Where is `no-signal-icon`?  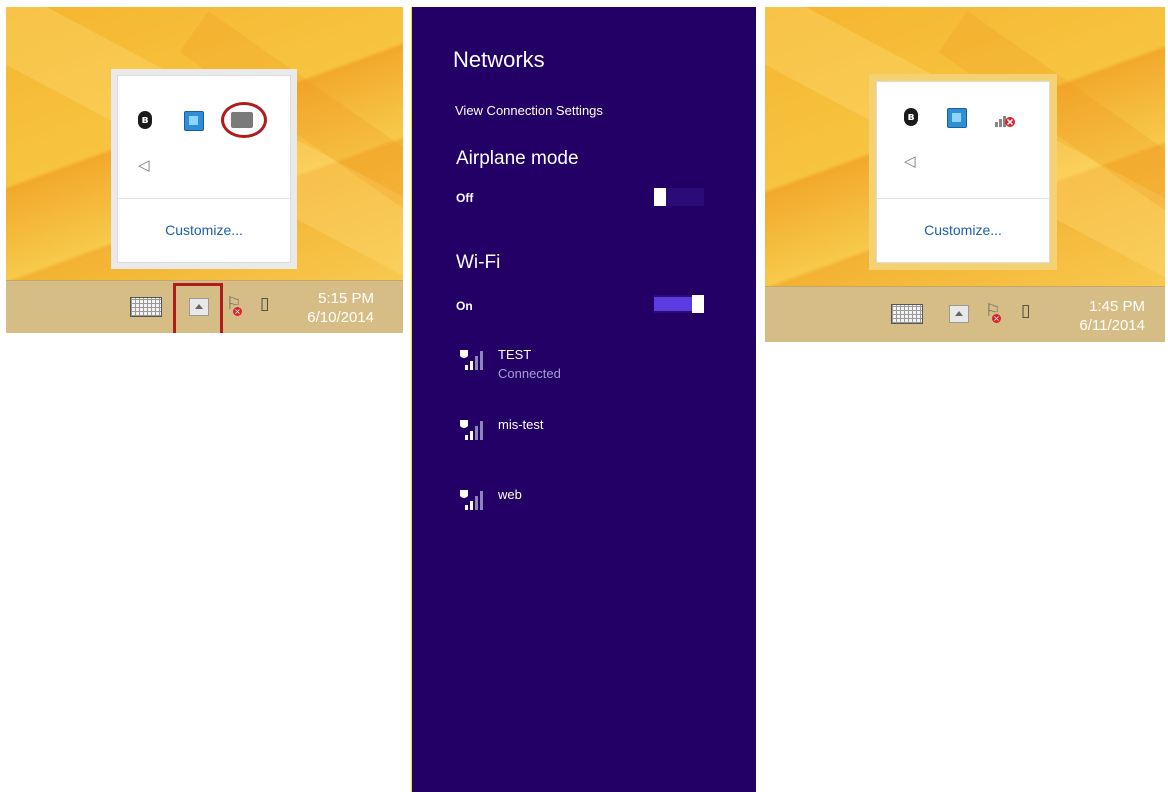
no-signal-icon is located at coordinates (1005, 119).